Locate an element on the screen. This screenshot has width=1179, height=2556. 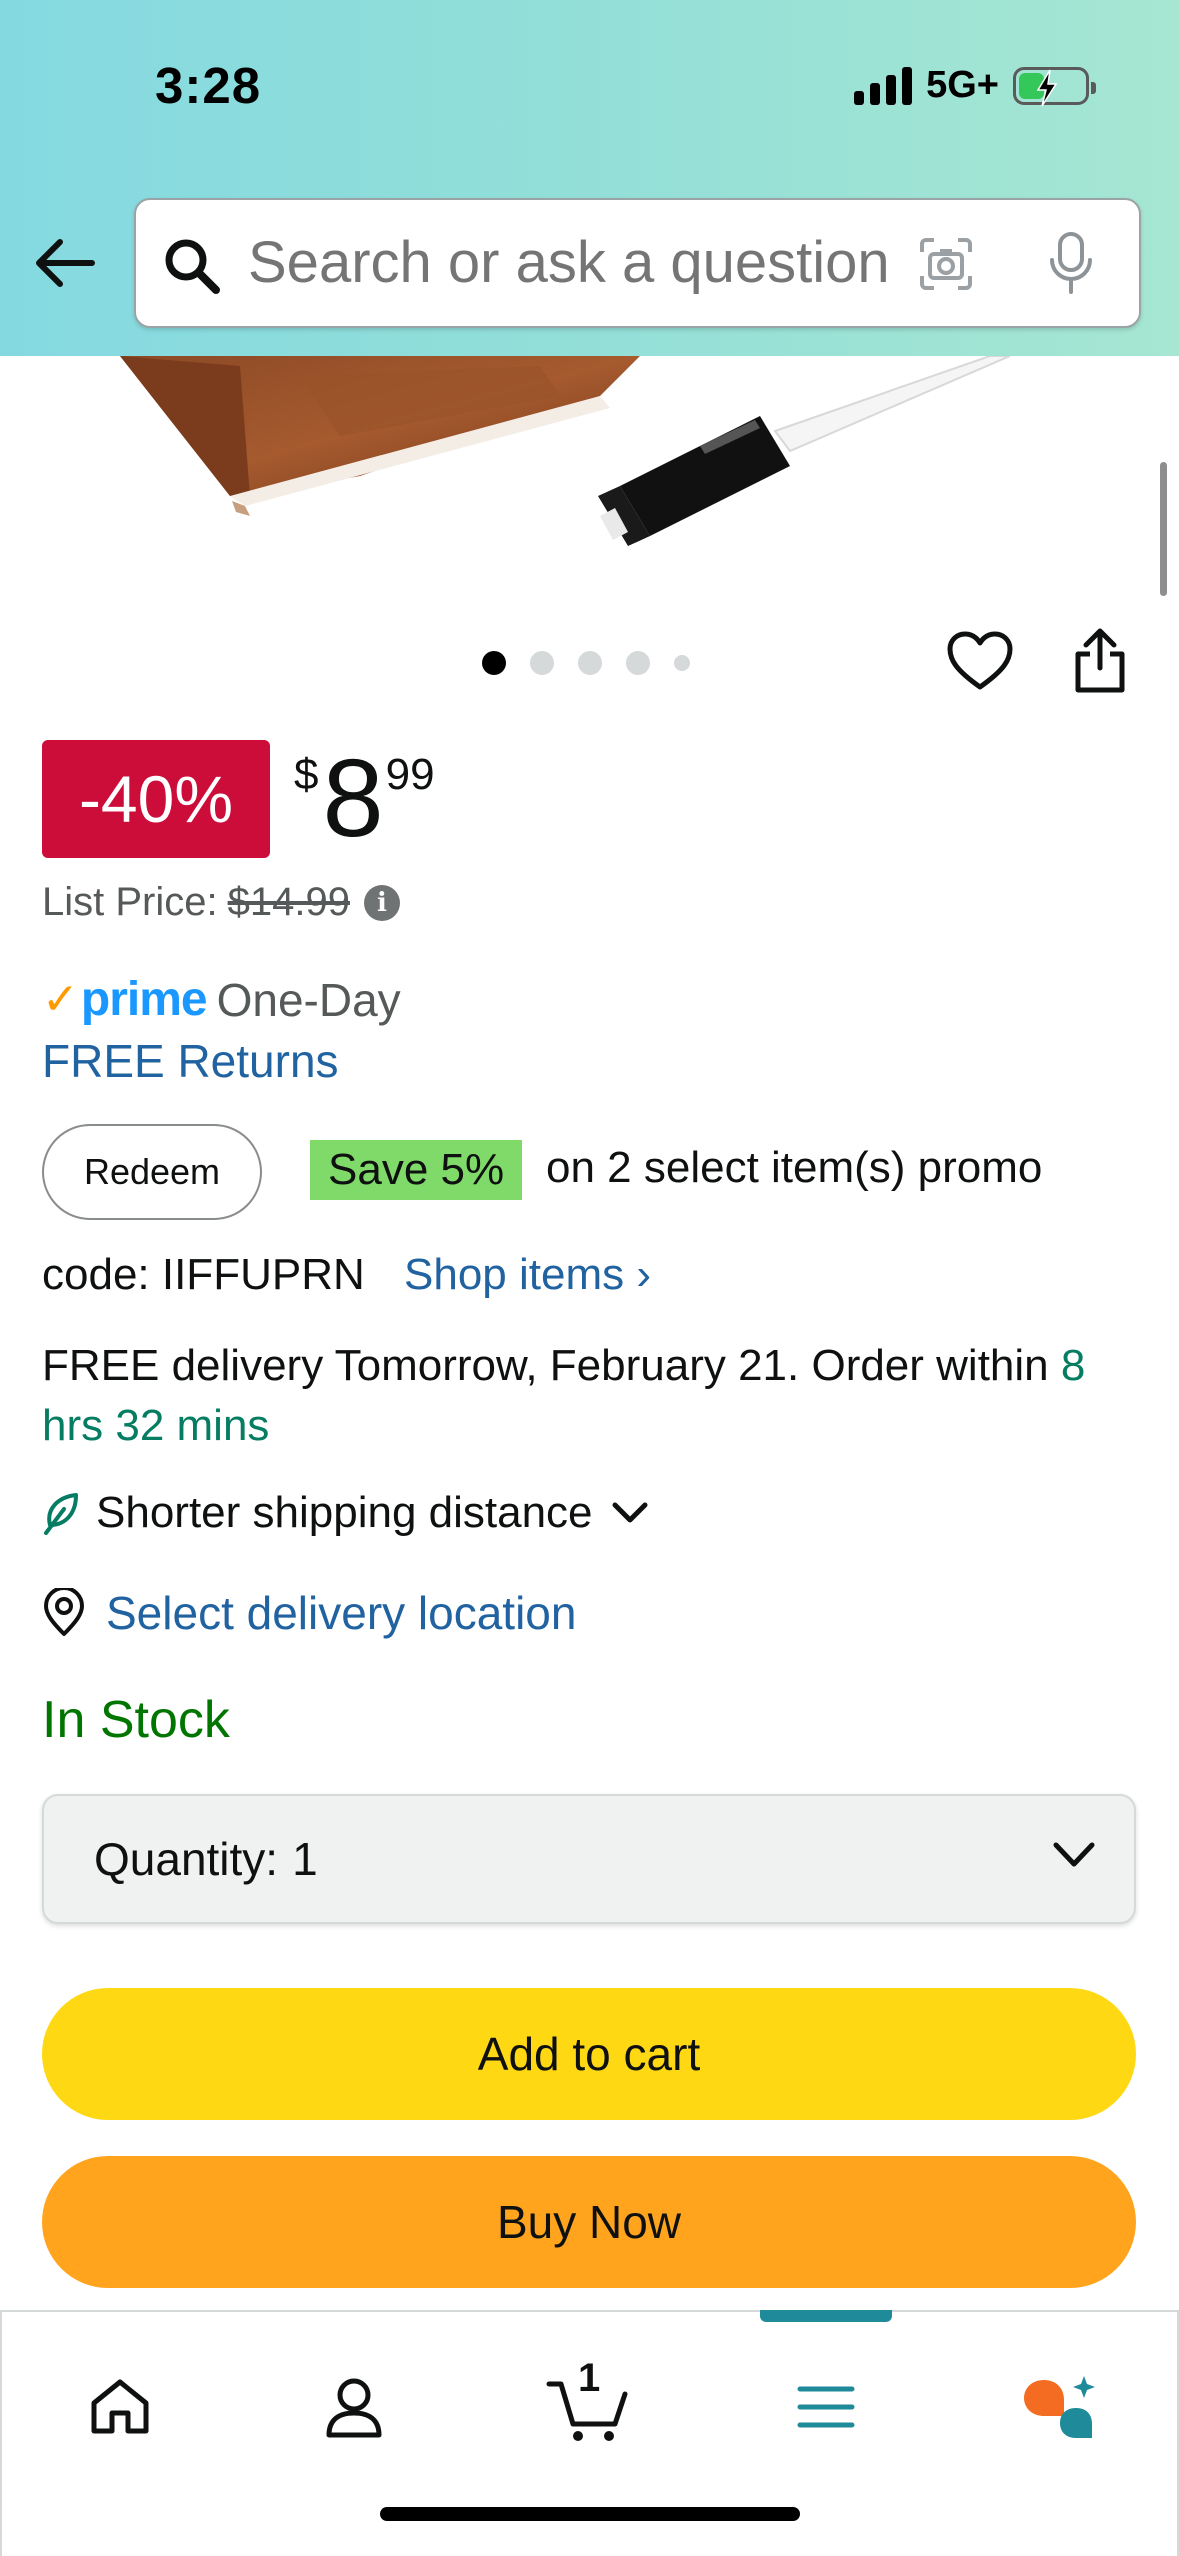
back-button is located at coordinates (65, 263).